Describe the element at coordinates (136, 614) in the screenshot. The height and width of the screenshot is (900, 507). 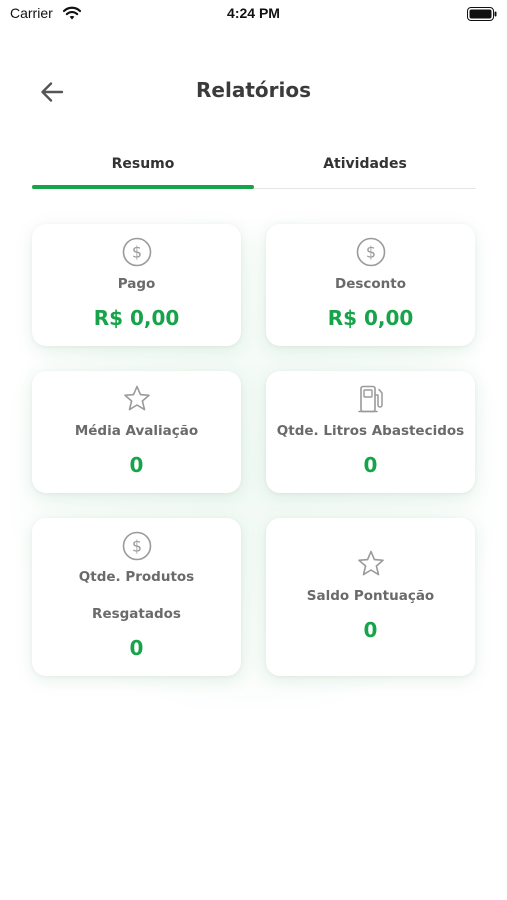
I see `card-label-line2: Resgatados` at that location.